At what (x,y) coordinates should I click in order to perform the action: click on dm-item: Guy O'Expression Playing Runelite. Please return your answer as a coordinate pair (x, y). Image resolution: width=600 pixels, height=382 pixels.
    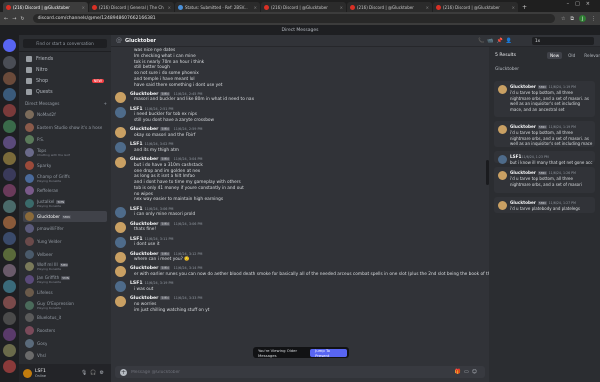
    Looking at the image, I should click on (65, 305).